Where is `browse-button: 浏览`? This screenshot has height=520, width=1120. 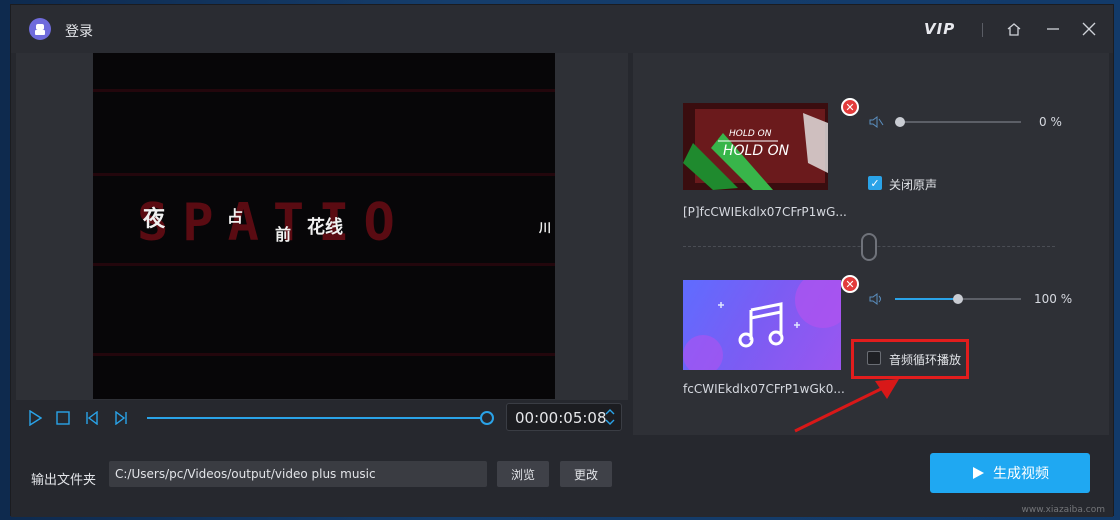
browse-button: 浏览 is located at coordinates (523, 474).